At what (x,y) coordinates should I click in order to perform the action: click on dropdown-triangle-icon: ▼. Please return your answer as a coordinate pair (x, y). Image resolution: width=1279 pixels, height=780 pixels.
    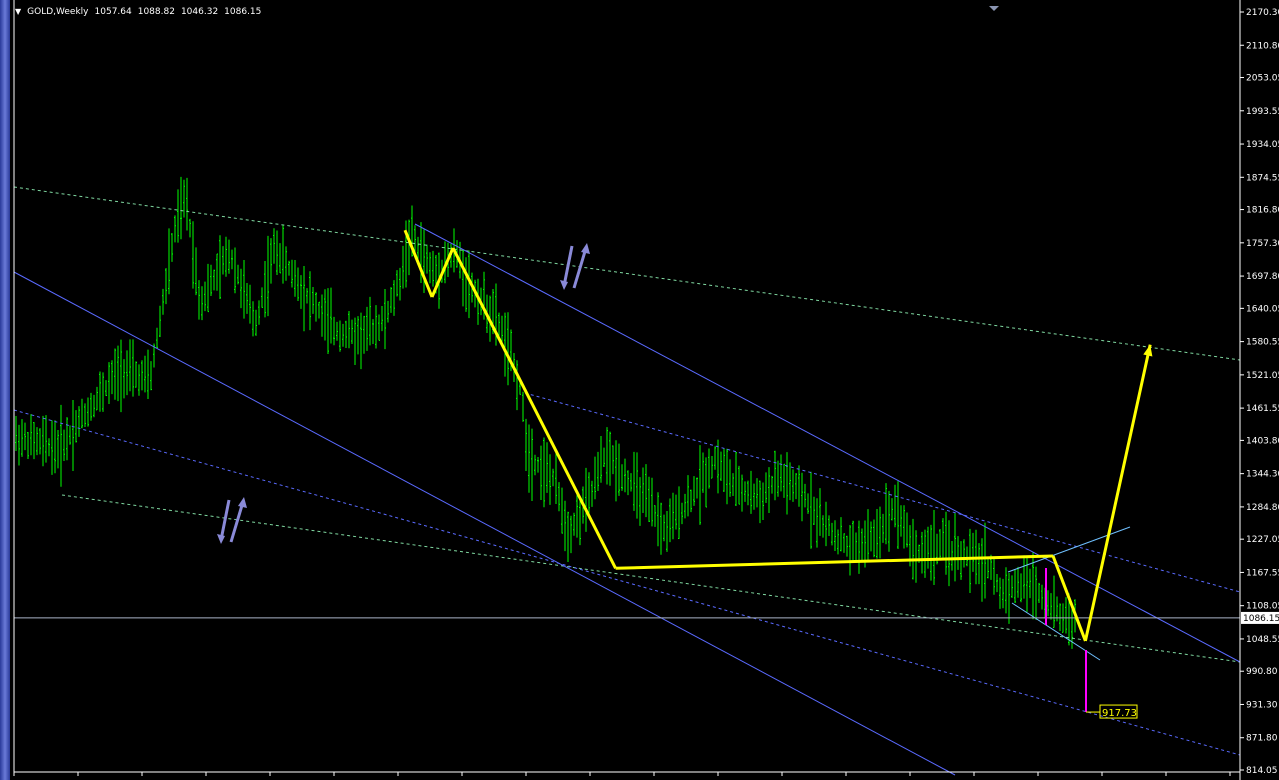
    Looking at the image, I should click on (18, 12).